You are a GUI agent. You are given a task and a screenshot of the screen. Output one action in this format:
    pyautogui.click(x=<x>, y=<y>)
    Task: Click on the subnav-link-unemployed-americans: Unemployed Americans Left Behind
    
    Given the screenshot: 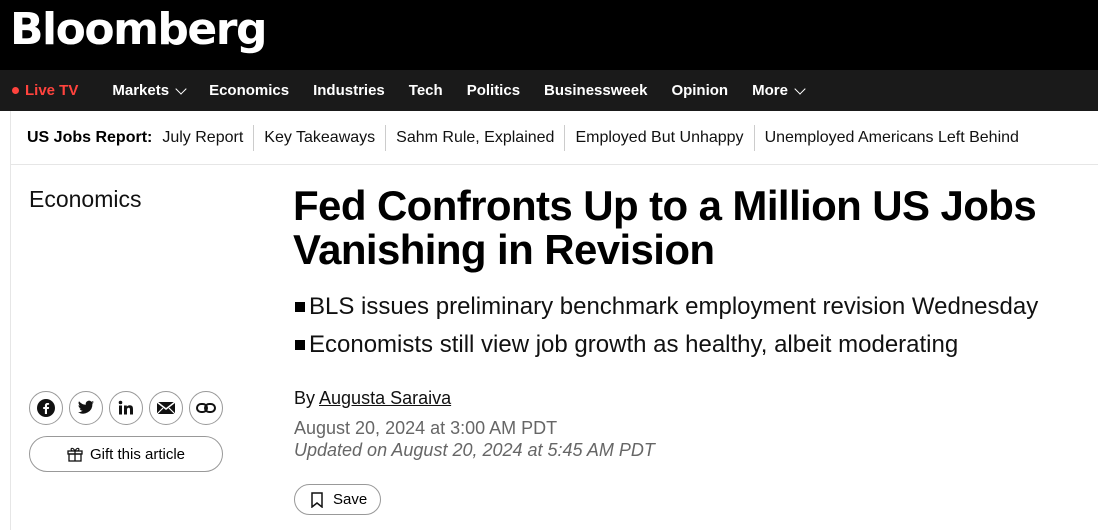 What is the action you would take?
    pyautogui.click(x=891, y=137)
    